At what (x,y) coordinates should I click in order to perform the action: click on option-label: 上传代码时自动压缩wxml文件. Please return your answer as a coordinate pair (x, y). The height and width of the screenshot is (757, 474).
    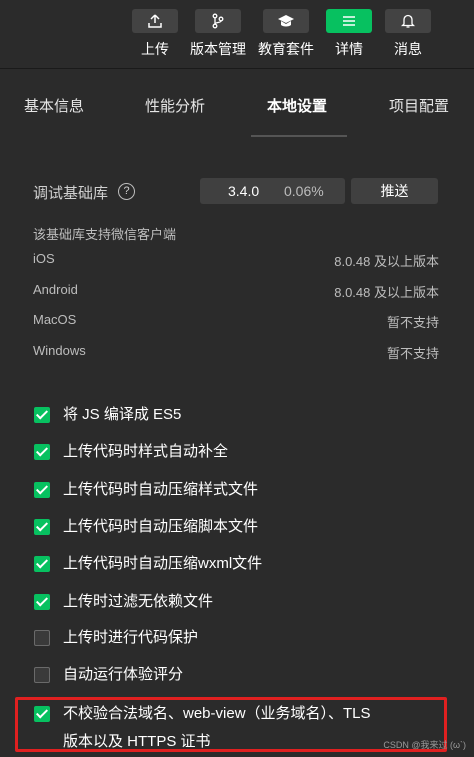
    Looking at the image, I should click on (163, 563).